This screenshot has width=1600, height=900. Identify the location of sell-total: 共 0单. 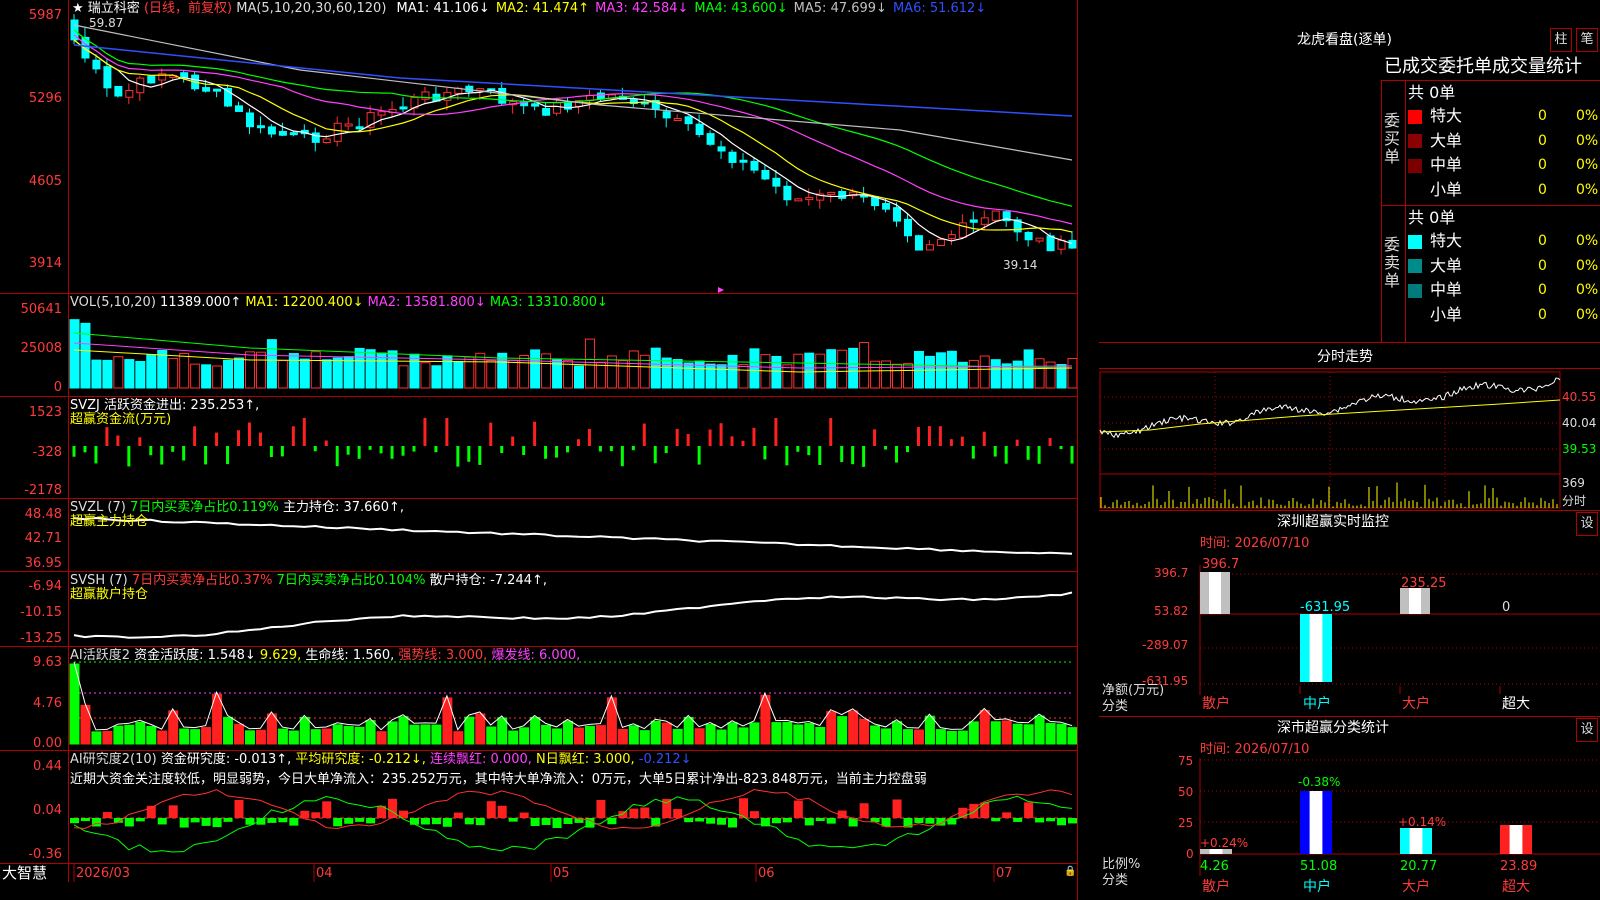
(1432, 217).